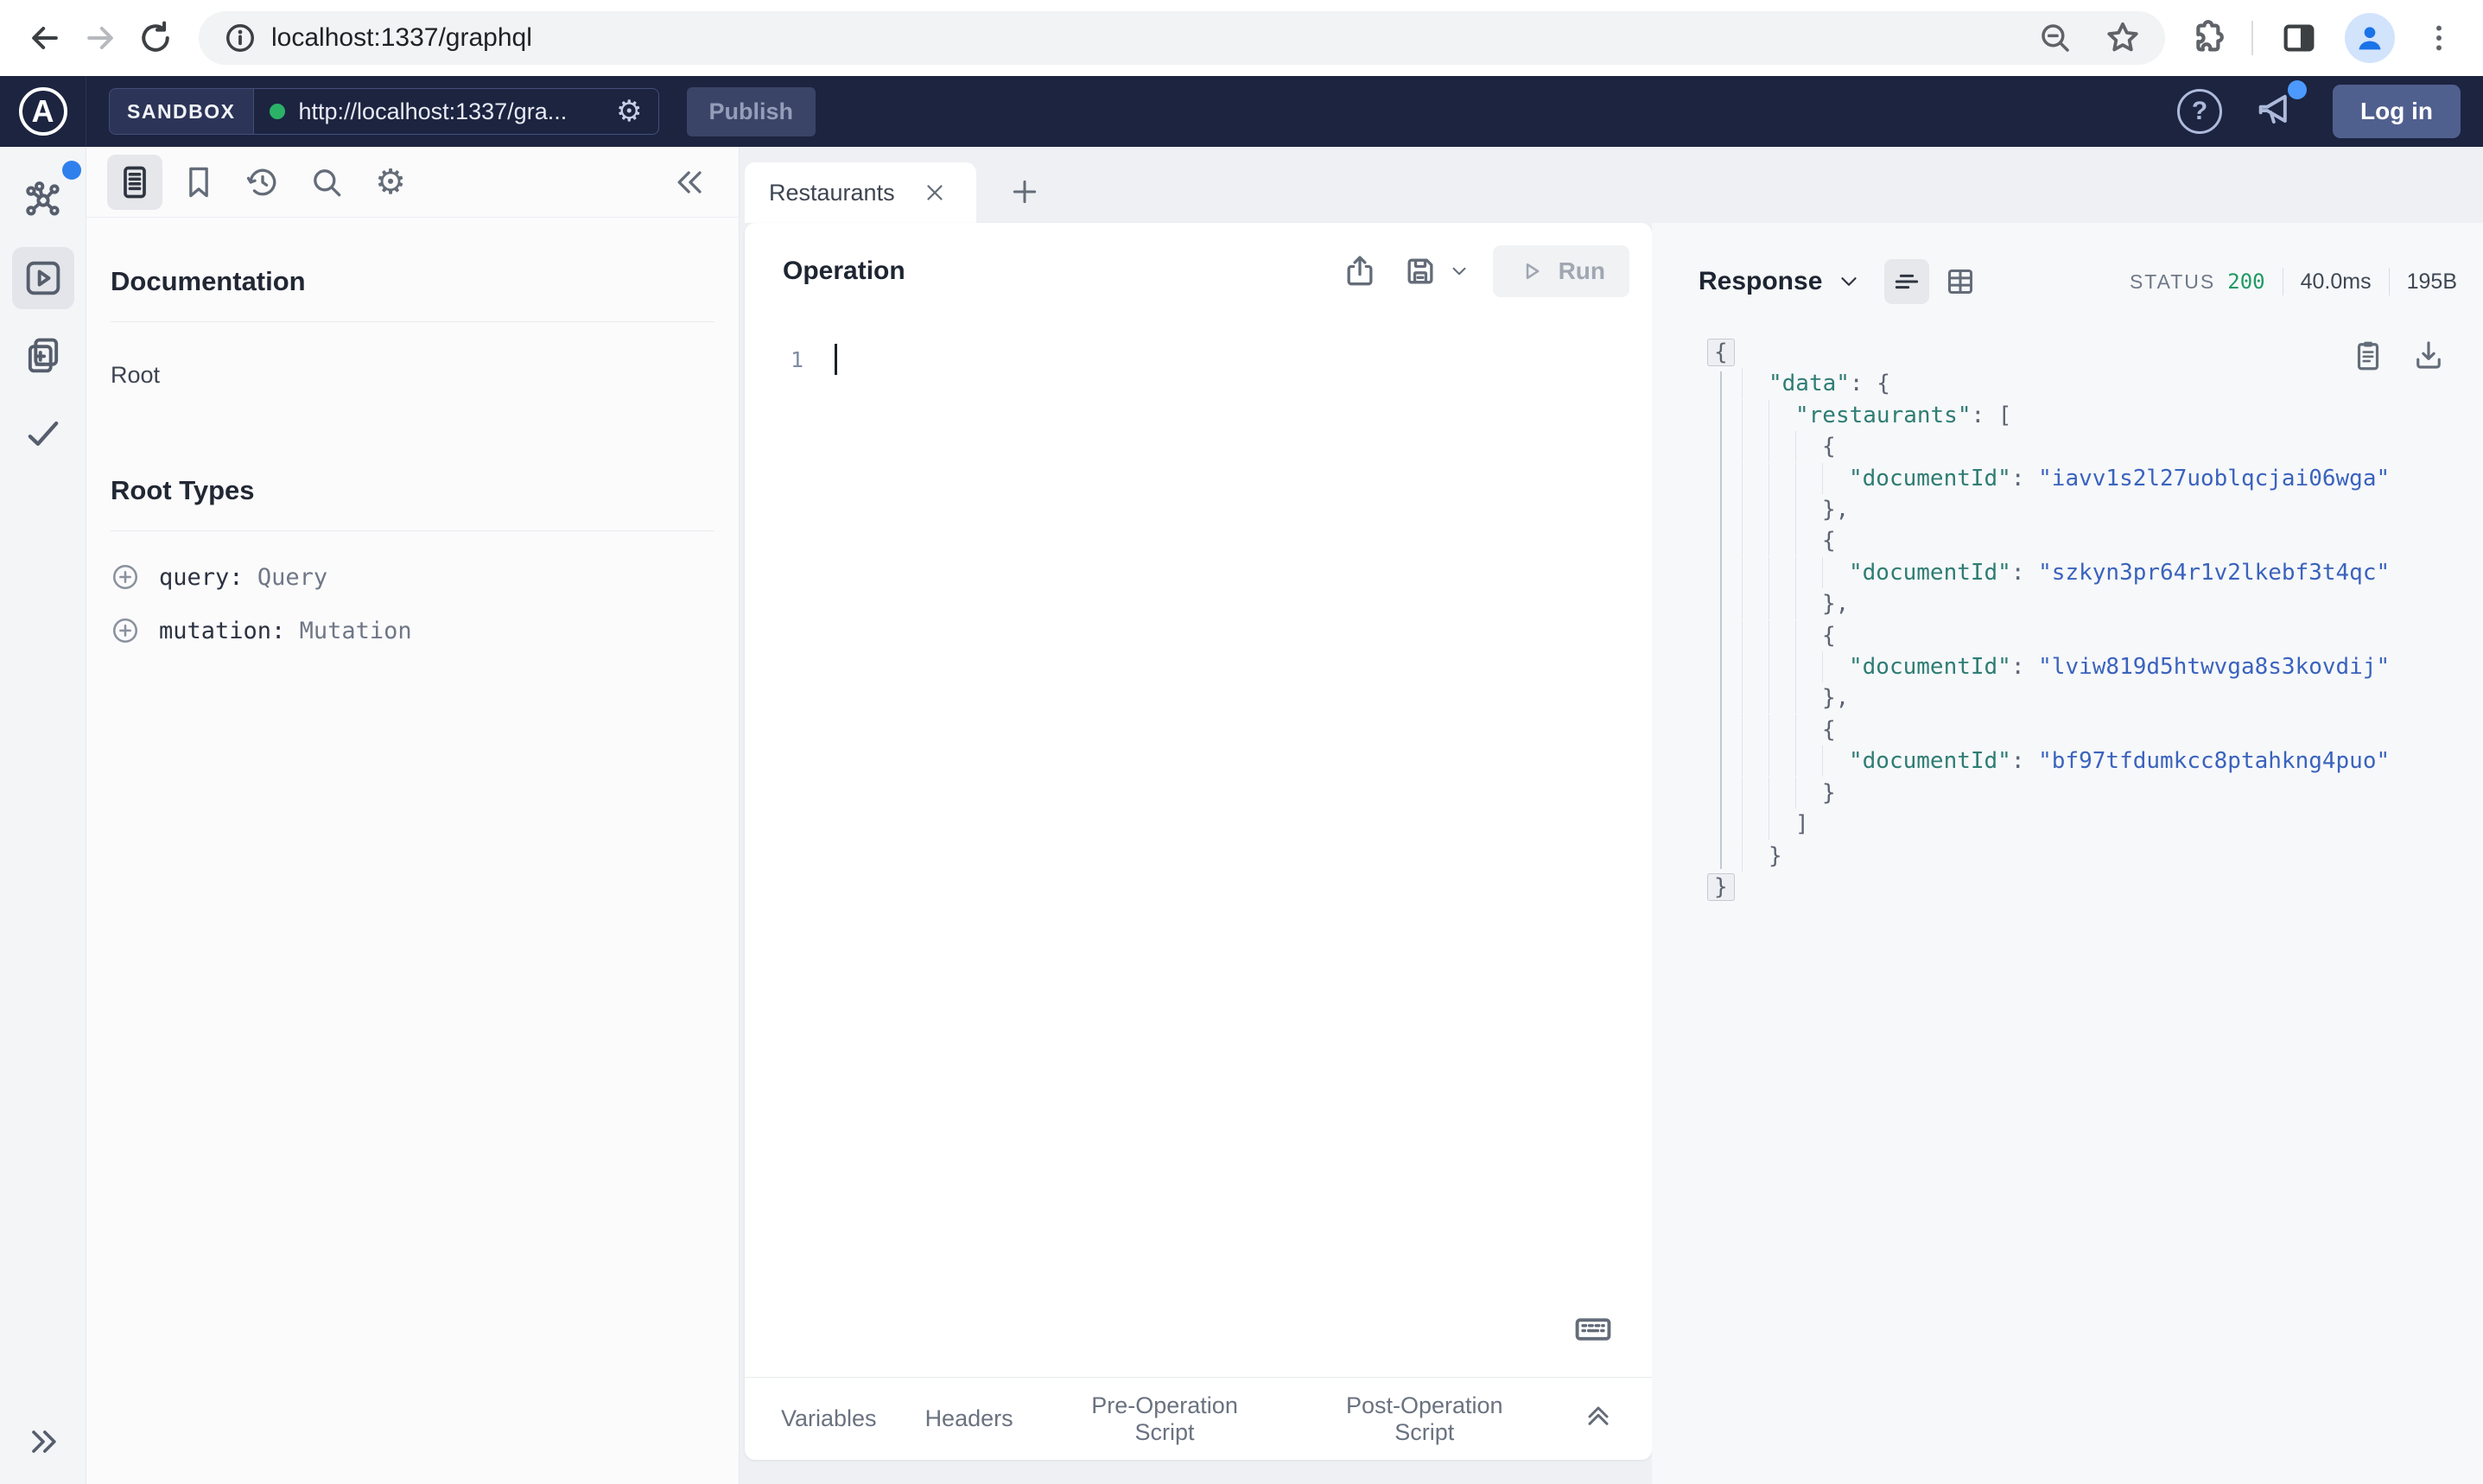  What do you see at coordinates (2298, 89) in the screenshot?
I see `notification-dot` at bounding box center [2298, 89].